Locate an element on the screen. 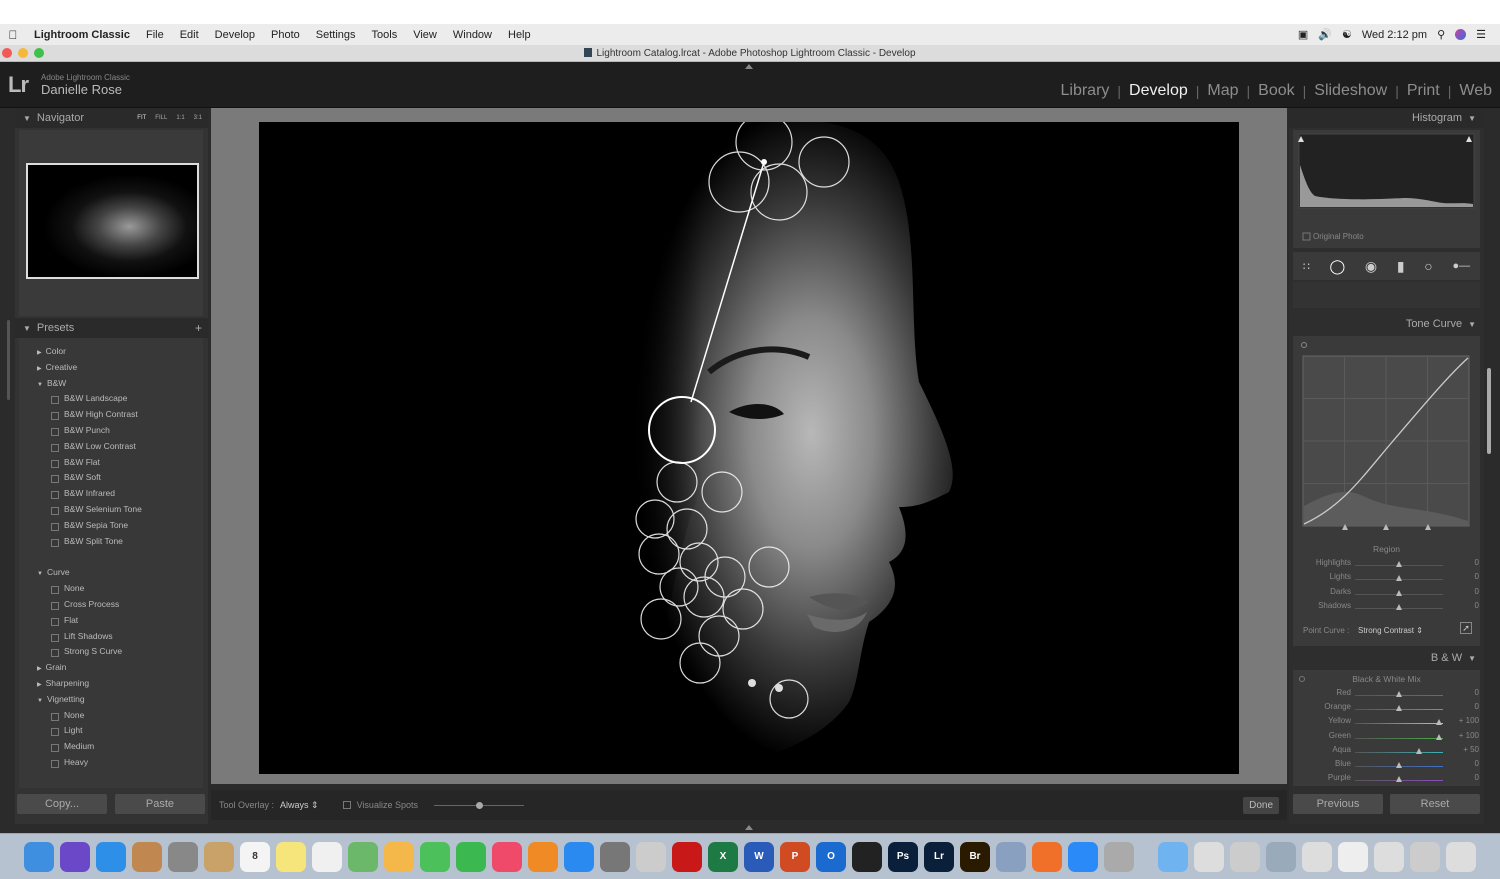 The image size is (1500, 879). tool-overlay-select: Always ⇕ is located at coordinates (299, 805).